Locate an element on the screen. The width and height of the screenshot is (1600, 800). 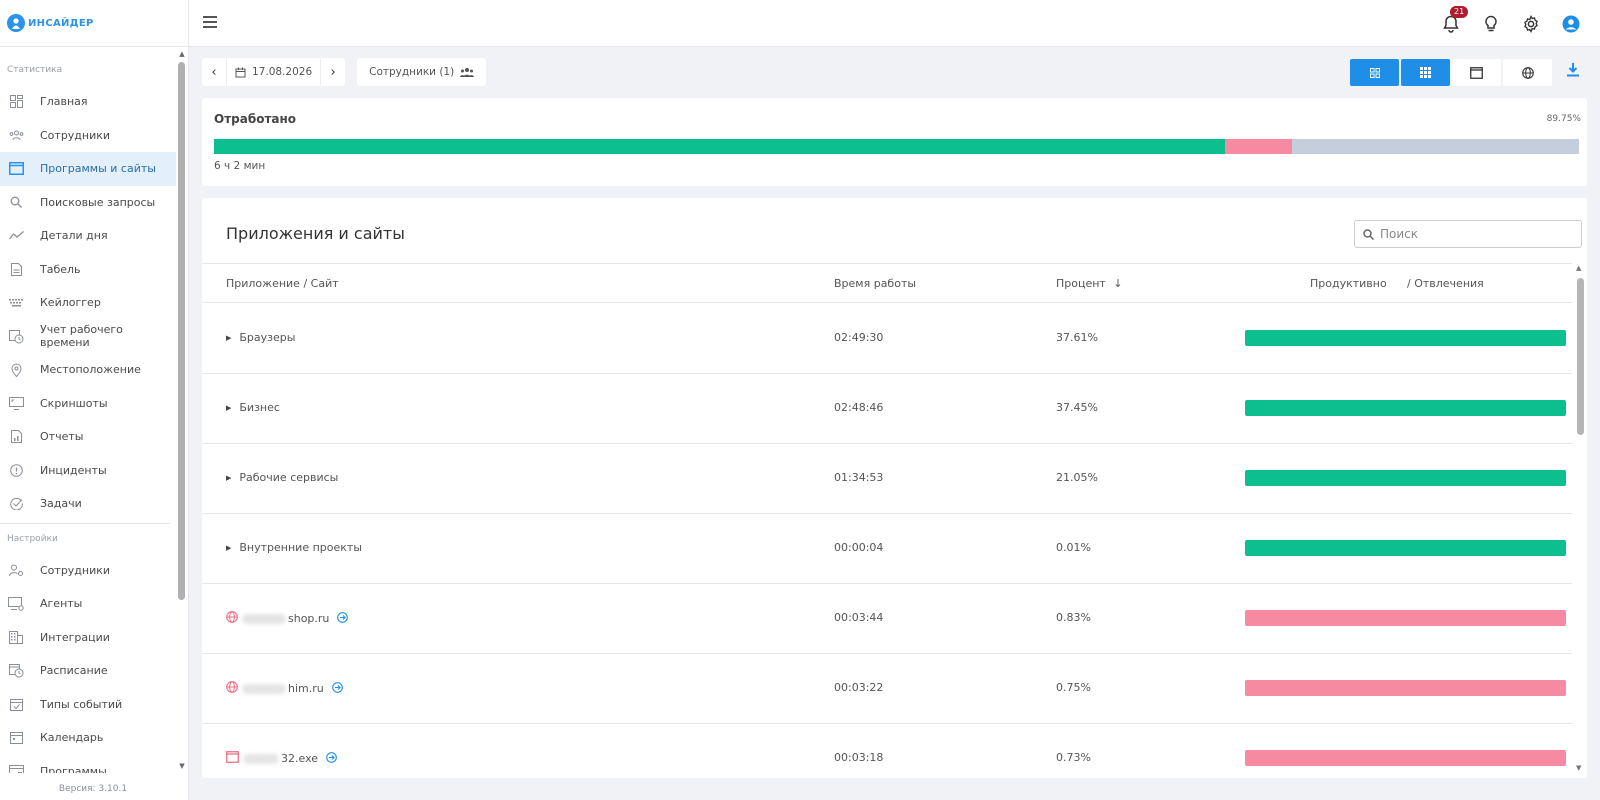
distraction-bar is located at coordinates (1405, 758).